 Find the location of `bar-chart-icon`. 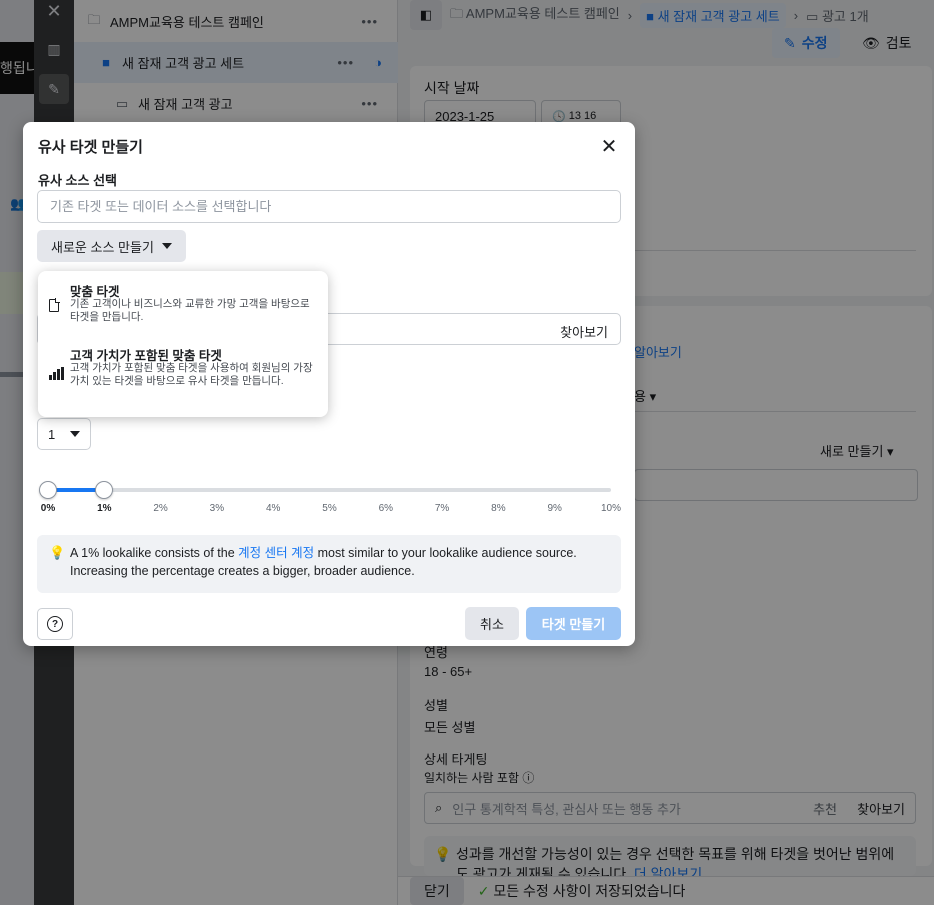

bar-chart-icon is located at coordinates (56, 373).